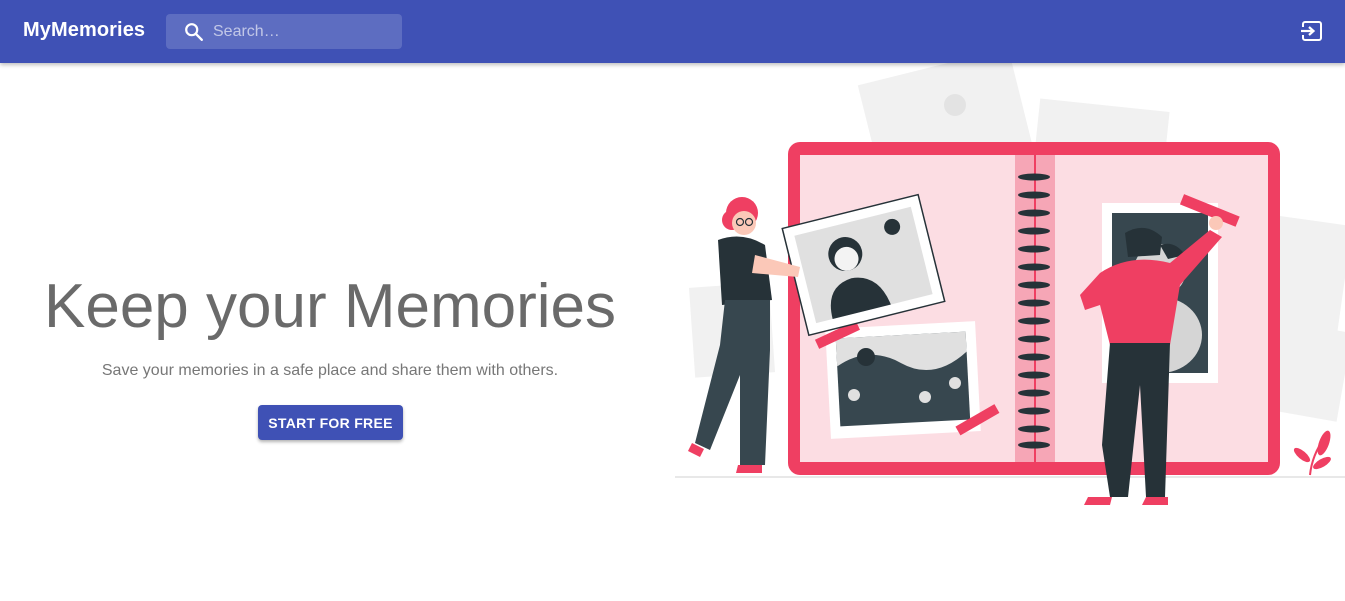 The image size is (1345, 601). What do you see at coordinates (1312, 453) in the screenshot?
I see `plant` at bounding box center [1312, 453].